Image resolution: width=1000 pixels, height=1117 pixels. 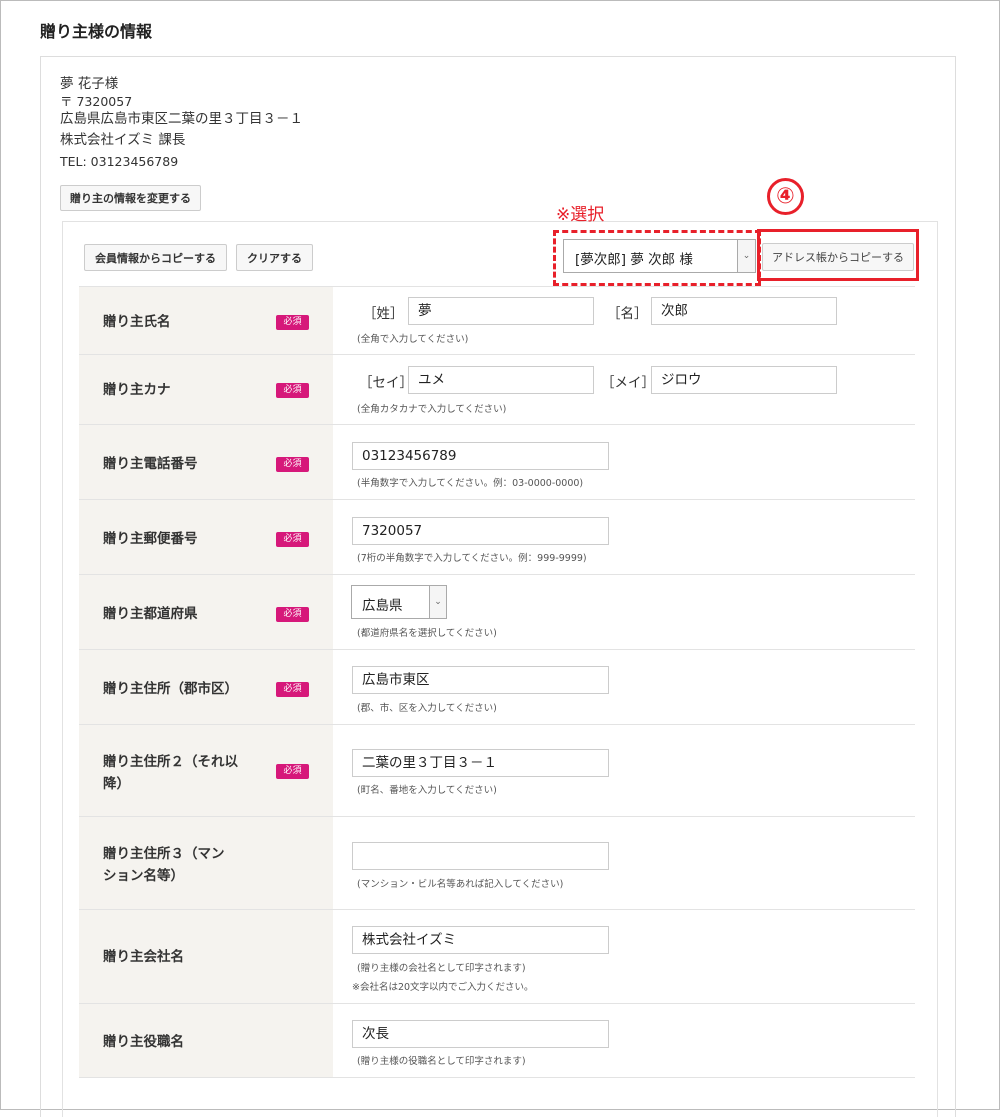 I want to click on sender-tel: TEL: 03123456789, so click(x=119, y=161).